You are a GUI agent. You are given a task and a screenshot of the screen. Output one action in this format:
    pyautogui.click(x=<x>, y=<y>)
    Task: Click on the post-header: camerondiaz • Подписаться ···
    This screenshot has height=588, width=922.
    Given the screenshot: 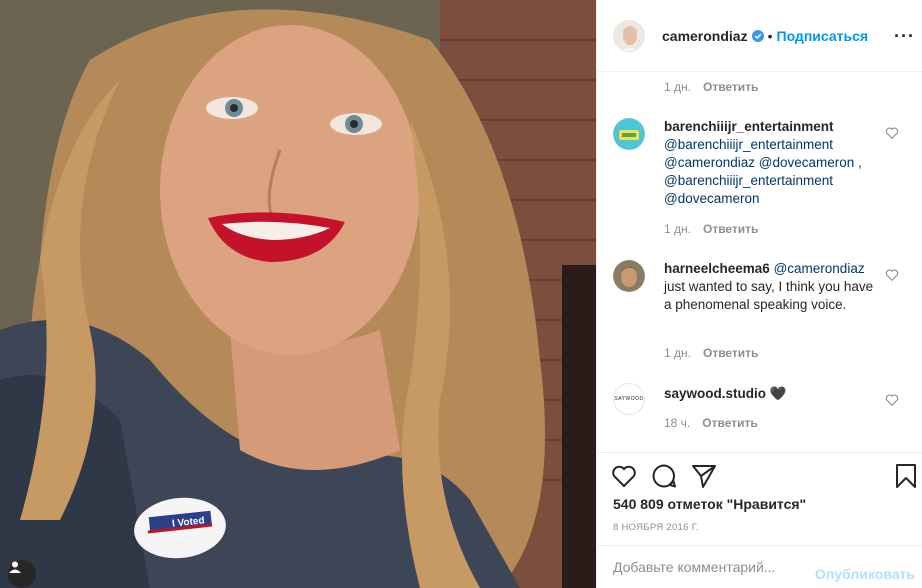 What is the action you would take?
    pyautogui.click(x=759, y=36)
    